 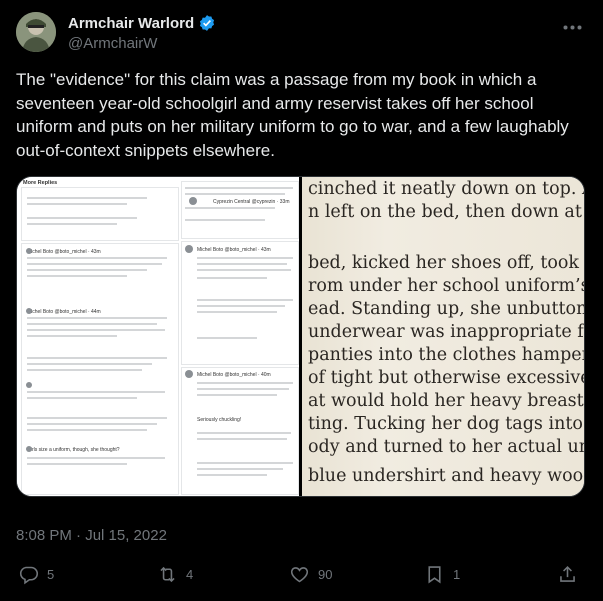 I want to click on author-avatar, so click(x=36, y=32).